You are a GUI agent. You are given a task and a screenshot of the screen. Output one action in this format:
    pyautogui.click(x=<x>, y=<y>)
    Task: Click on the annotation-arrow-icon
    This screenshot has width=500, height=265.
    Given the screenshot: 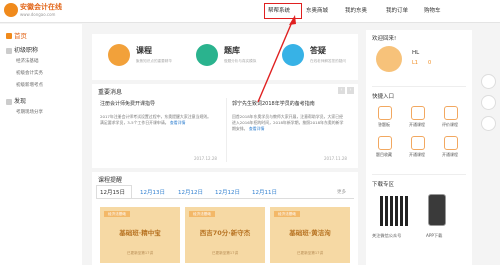 What is the action you would take?
    pyautogui.click(x=276, y=59)
    